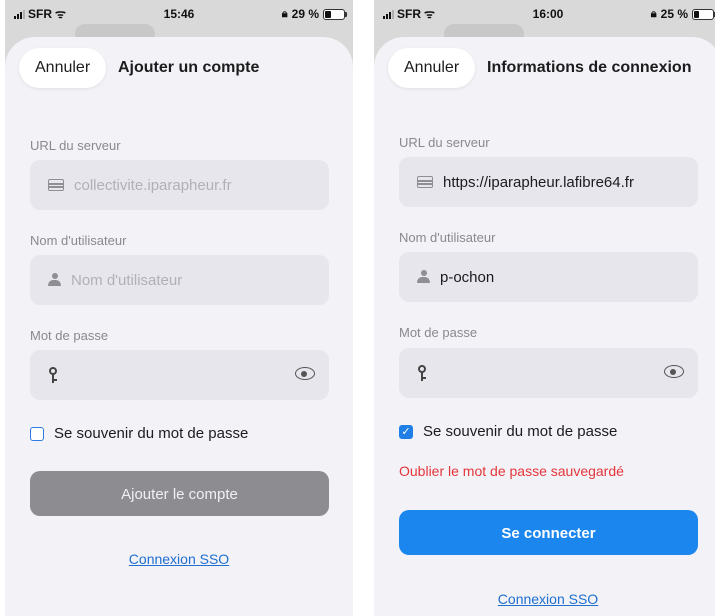  What do you see at coordinates (127, 280) in the screenshot?
I see `username-placeholder: Nom d'utilisateur` at bounding box center [127, 280].